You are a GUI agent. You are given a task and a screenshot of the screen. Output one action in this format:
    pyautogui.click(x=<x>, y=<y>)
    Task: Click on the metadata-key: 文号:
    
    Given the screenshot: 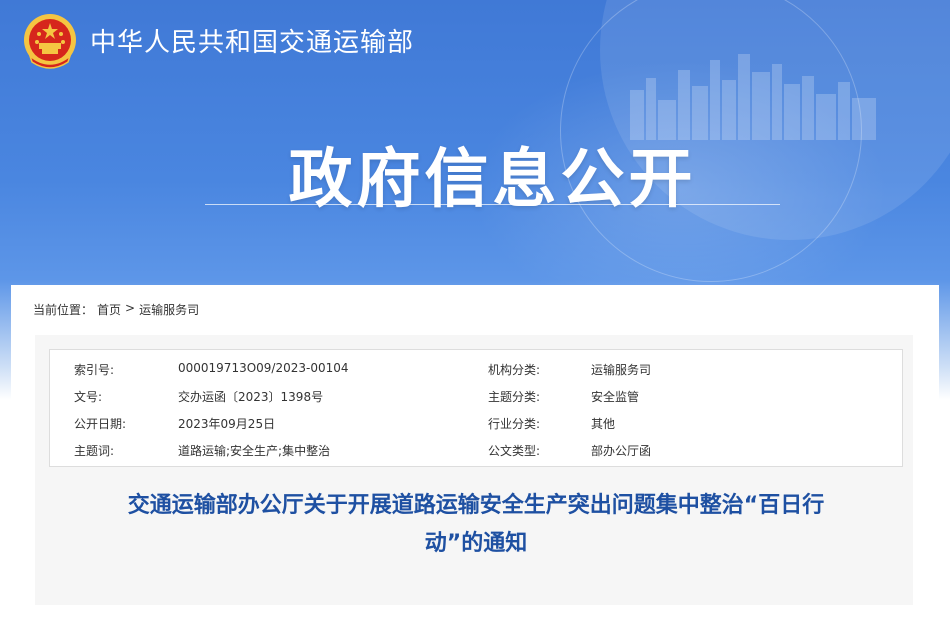 What is the action you would take?
    pyautogui.click(x=88, y=397)
    